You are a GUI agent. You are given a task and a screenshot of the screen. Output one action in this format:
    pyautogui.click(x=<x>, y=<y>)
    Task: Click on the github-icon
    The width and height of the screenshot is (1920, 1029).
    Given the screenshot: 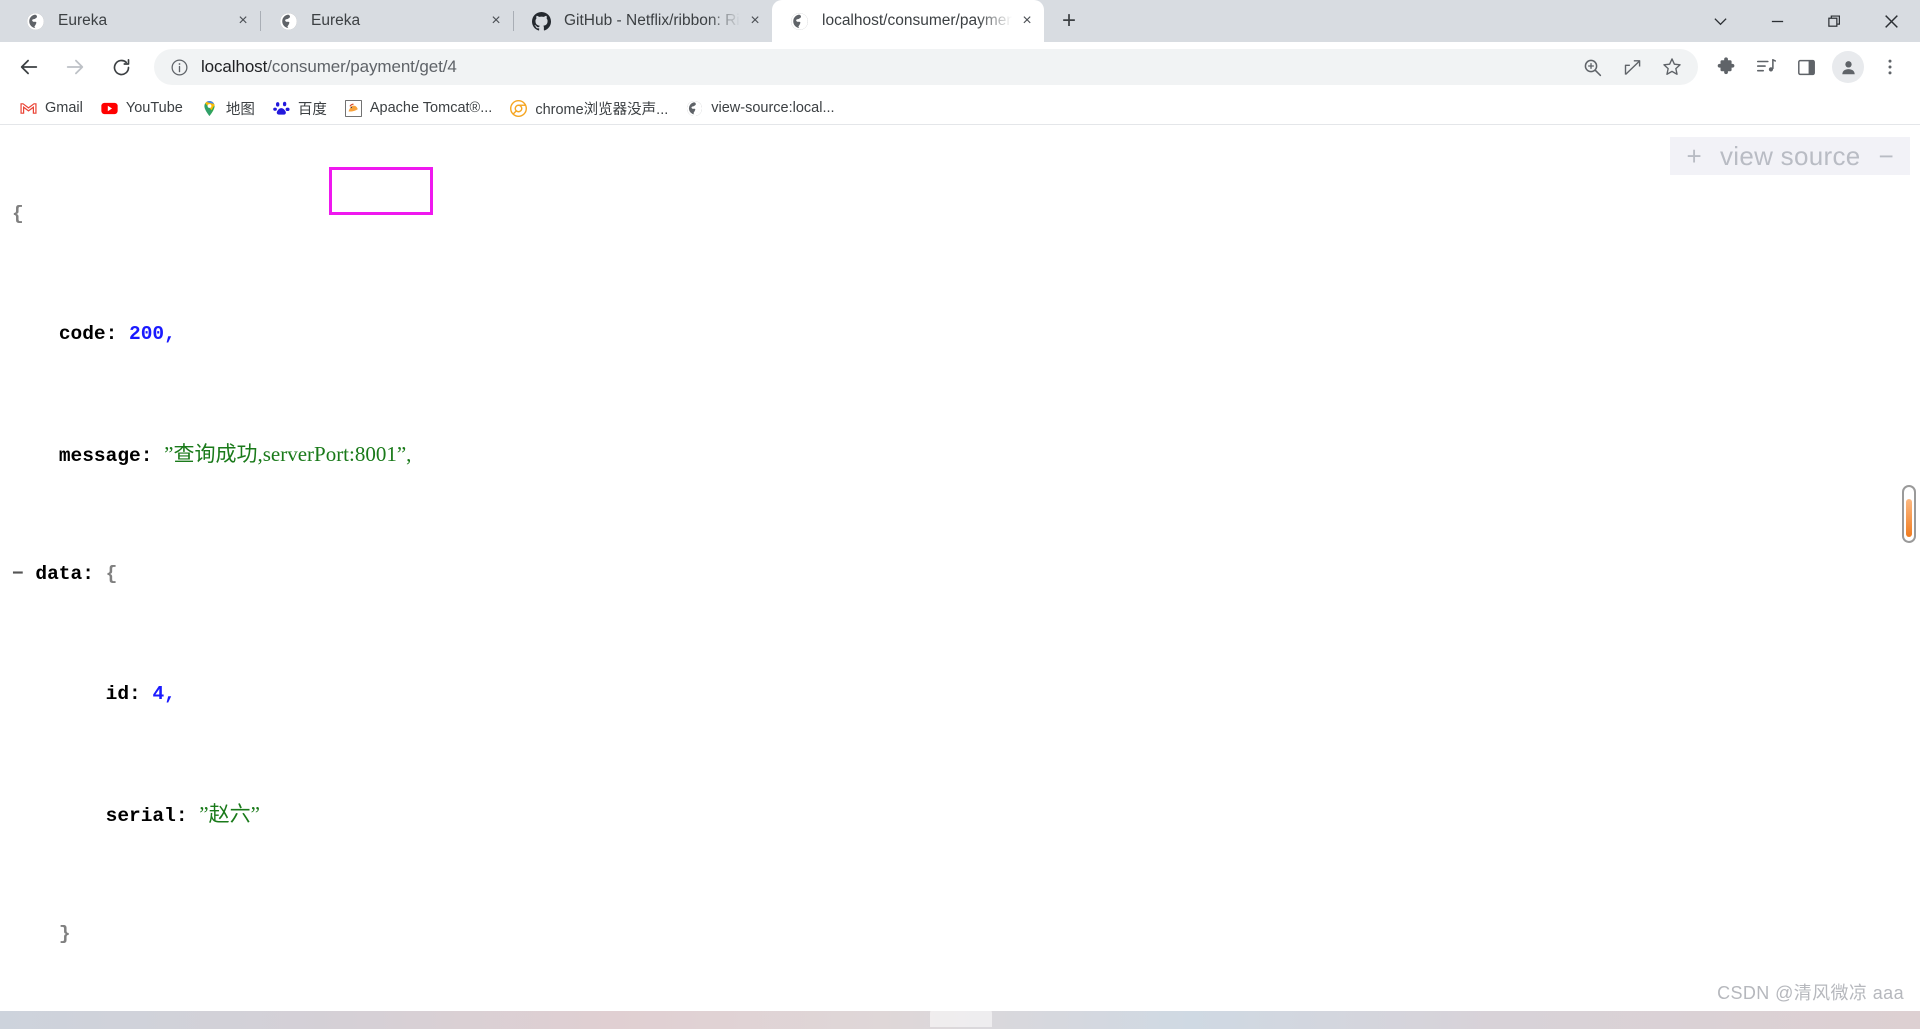 What is the action you would take?
    pyautogui.click(x=541, y=21)
    